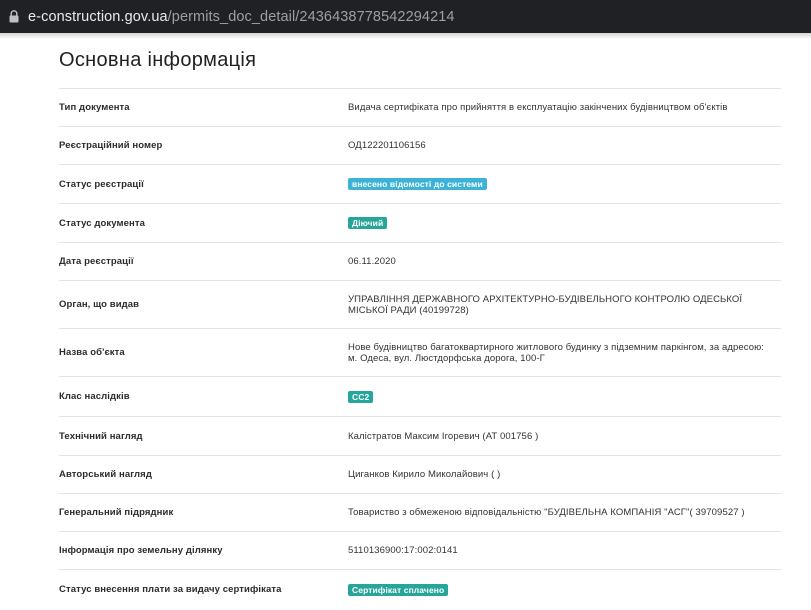 The width and height of the screenshot is (811, 610). What do you see at coordinates (424, 474) in the screenshot?
I see `field-value: Циганков Кирило Миколайович ( )` at bounding box center [424, 474].